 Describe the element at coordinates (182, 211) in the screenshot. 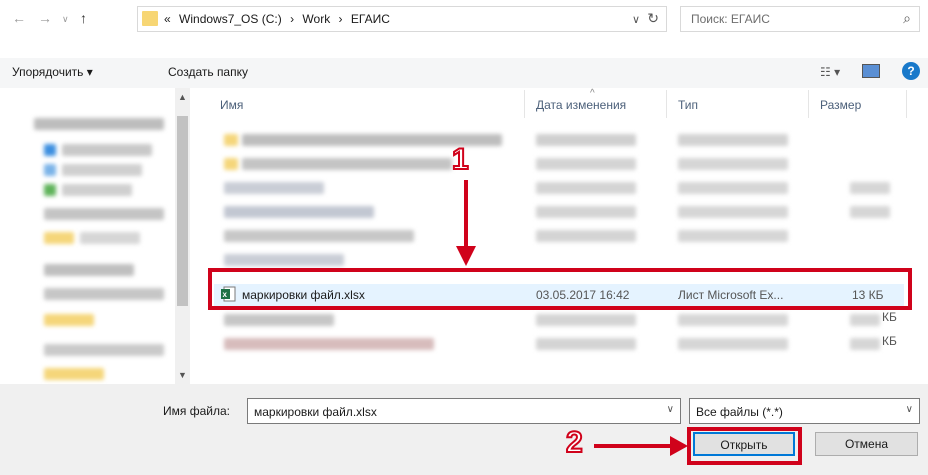

I see `scroll-thumb` at that location.